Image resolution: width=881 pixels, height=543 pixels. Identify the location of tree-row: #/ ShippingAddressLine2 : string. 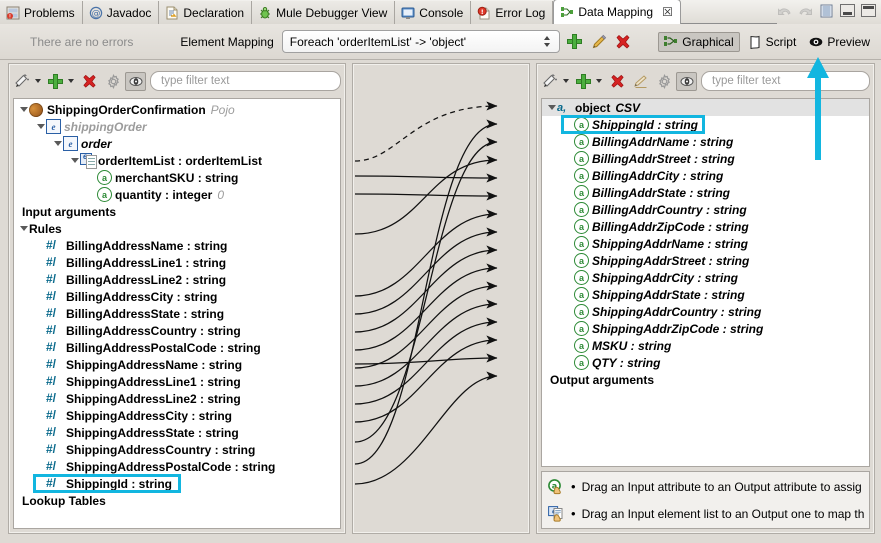
(177, 398).